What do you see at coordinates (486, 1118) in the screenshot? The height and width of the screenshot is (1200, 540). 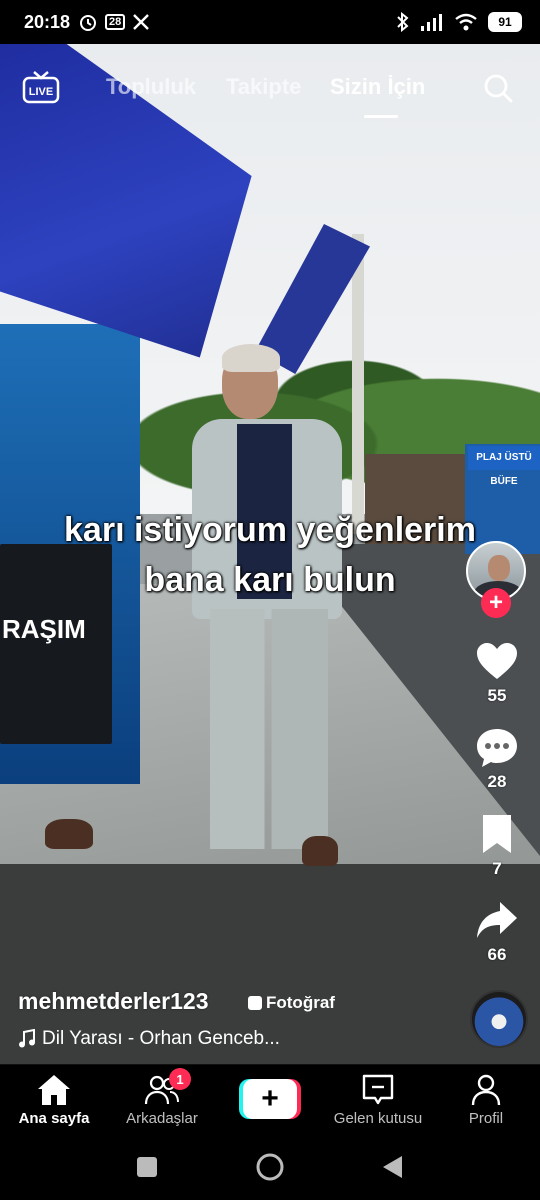 I see `nav-profile-label: Profil` at bounding box center [486, 1118].